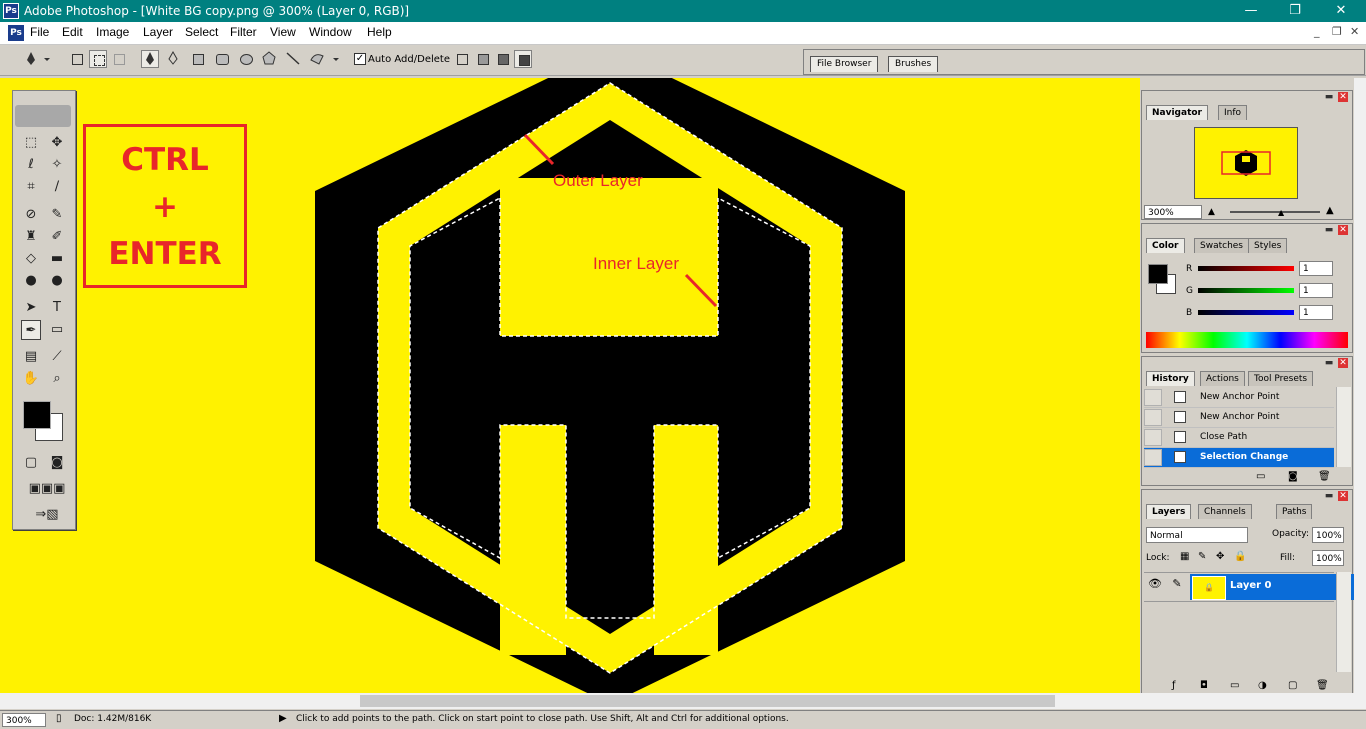  I want to click on notes-tool-icon: ▤, so click(31, 357).